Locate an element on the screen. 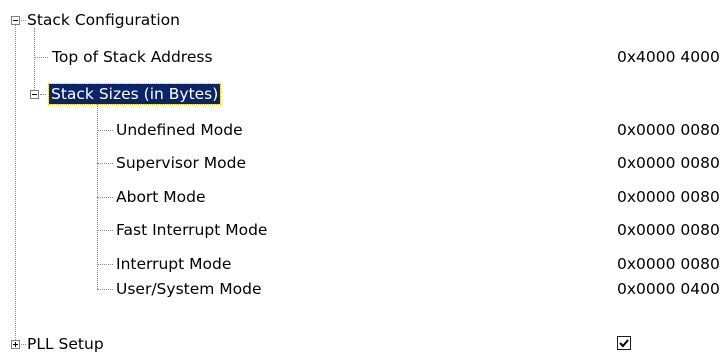 Image resolution: width=728 pixels, height=358 pixels. expand-icon is located at coordinates (15, 344).